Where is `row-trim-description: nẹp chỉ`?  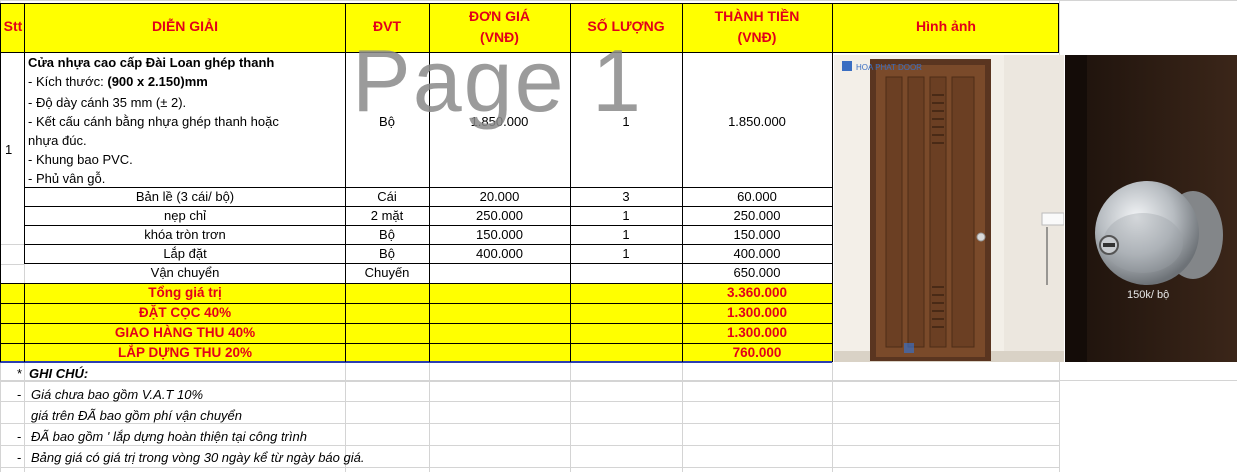
row-trim-description: nẹp chỉ is located at coordinates (185, 215).